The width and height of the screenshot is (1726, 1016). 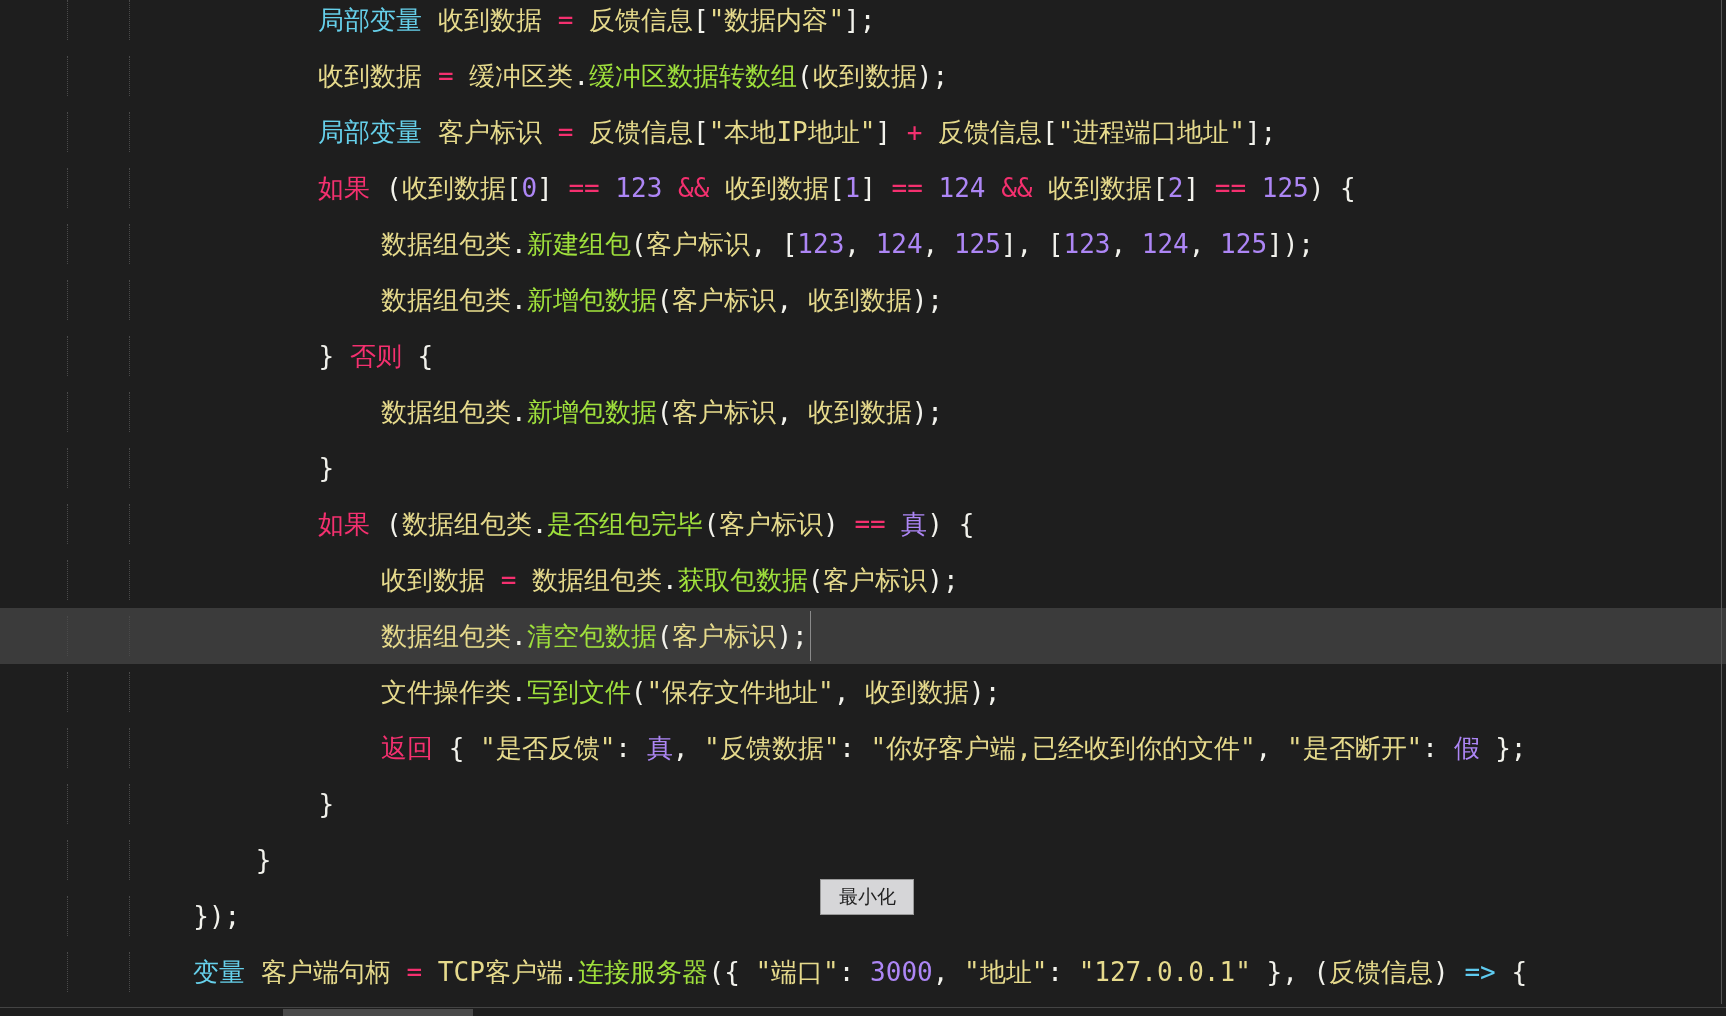 I want to click on code-line: 局部变量 客户标识 = 反馈信息["本地IP地址"] + 反馈信息["进程端口地址"];, so click(x=797, y=132).